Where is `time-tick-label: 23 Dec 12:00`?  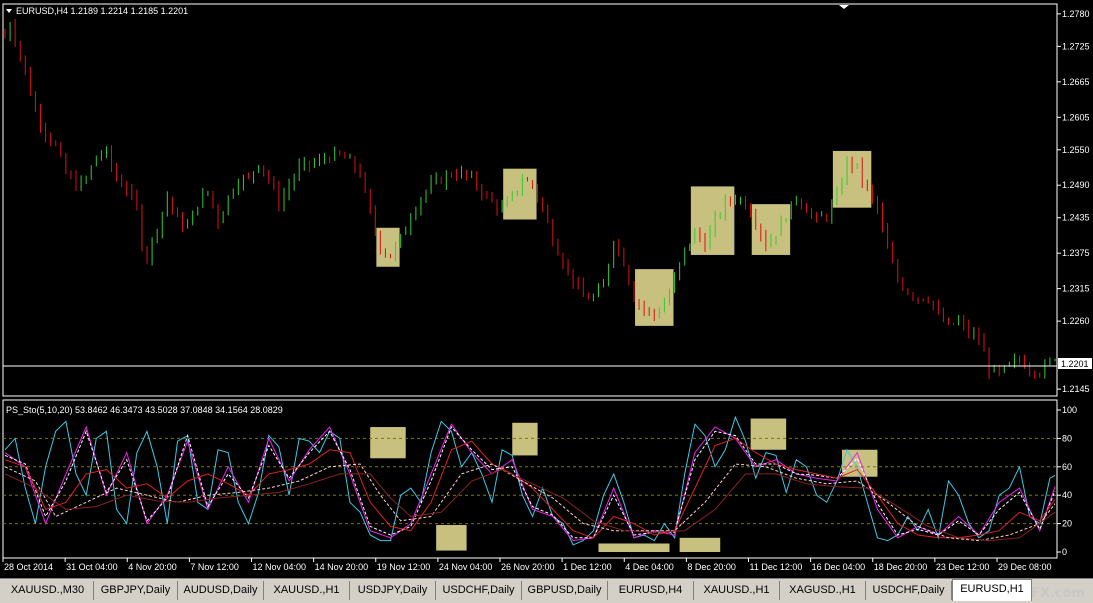
time-tick-label: 23 Dec 12:00 is located at coordinates (963, 567).